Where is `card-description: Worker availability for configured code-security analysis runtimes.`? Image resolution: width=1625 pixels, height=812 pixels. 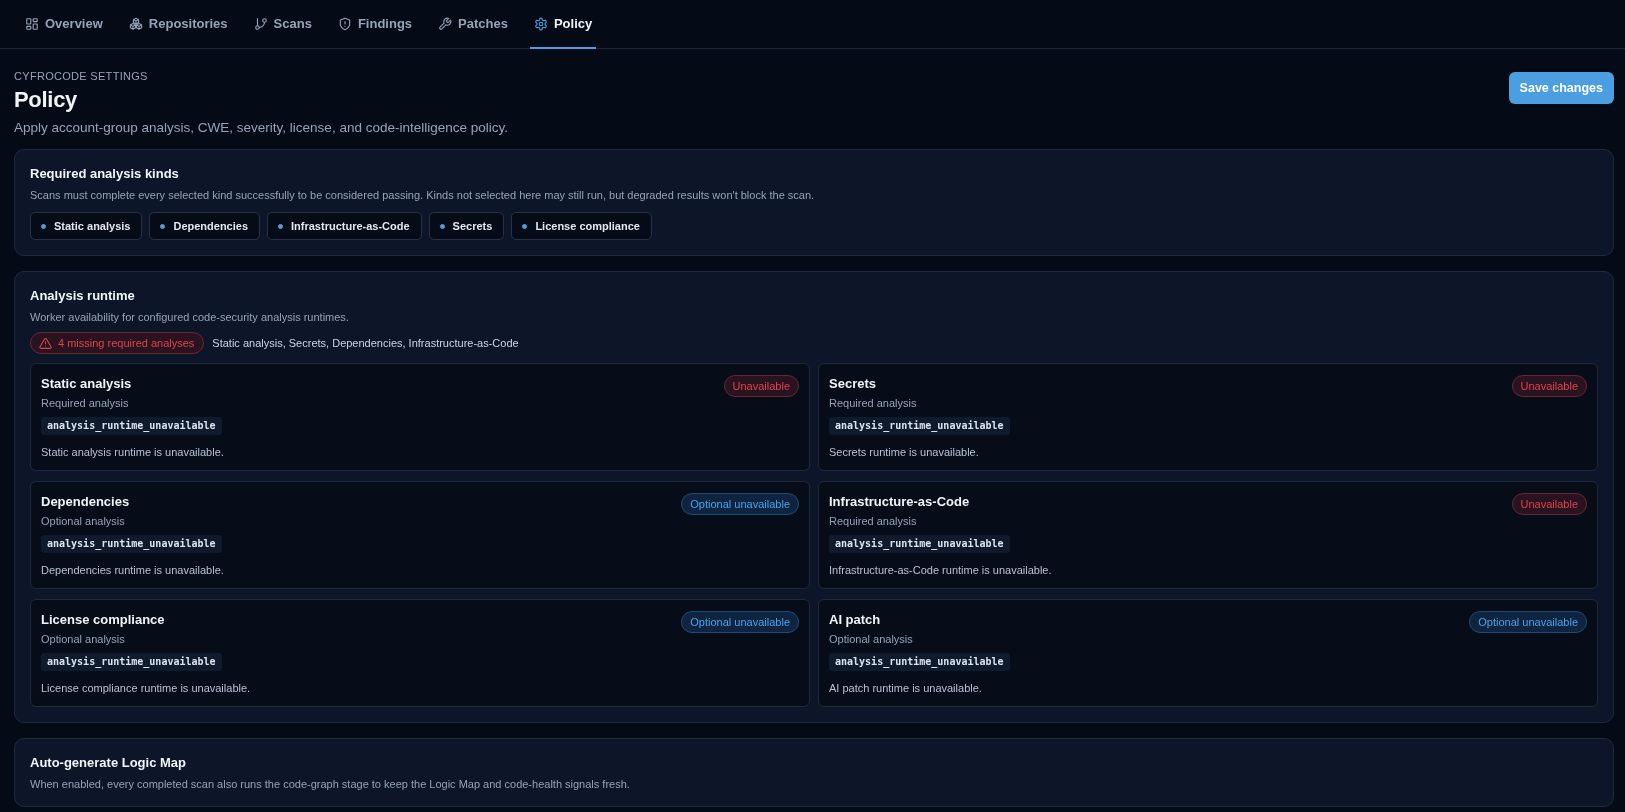
card-description: Worker availability for configured code-security analysis runtimes. is located at coordinates (190, 317).